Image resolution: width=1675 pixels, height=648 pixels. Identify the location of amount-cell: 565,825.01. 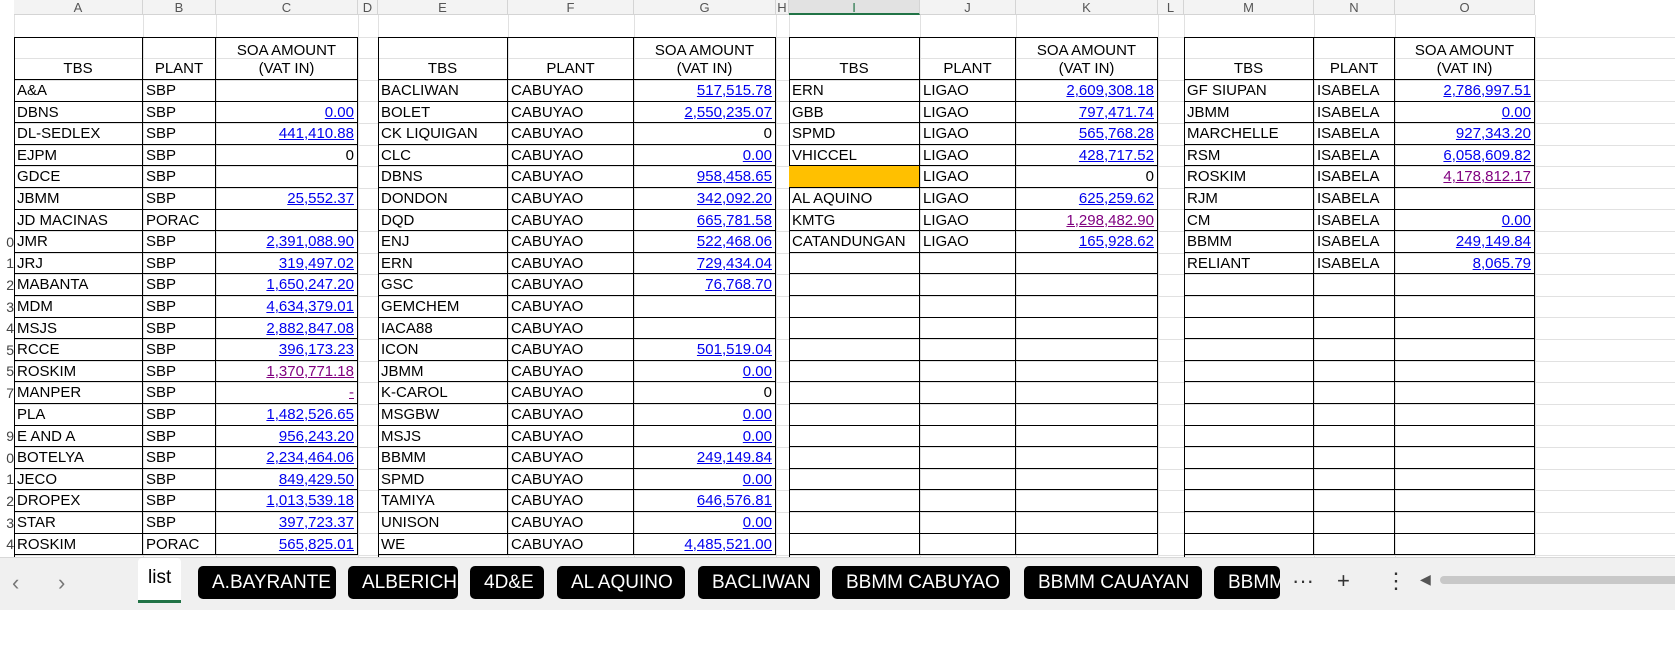
(287, 544).